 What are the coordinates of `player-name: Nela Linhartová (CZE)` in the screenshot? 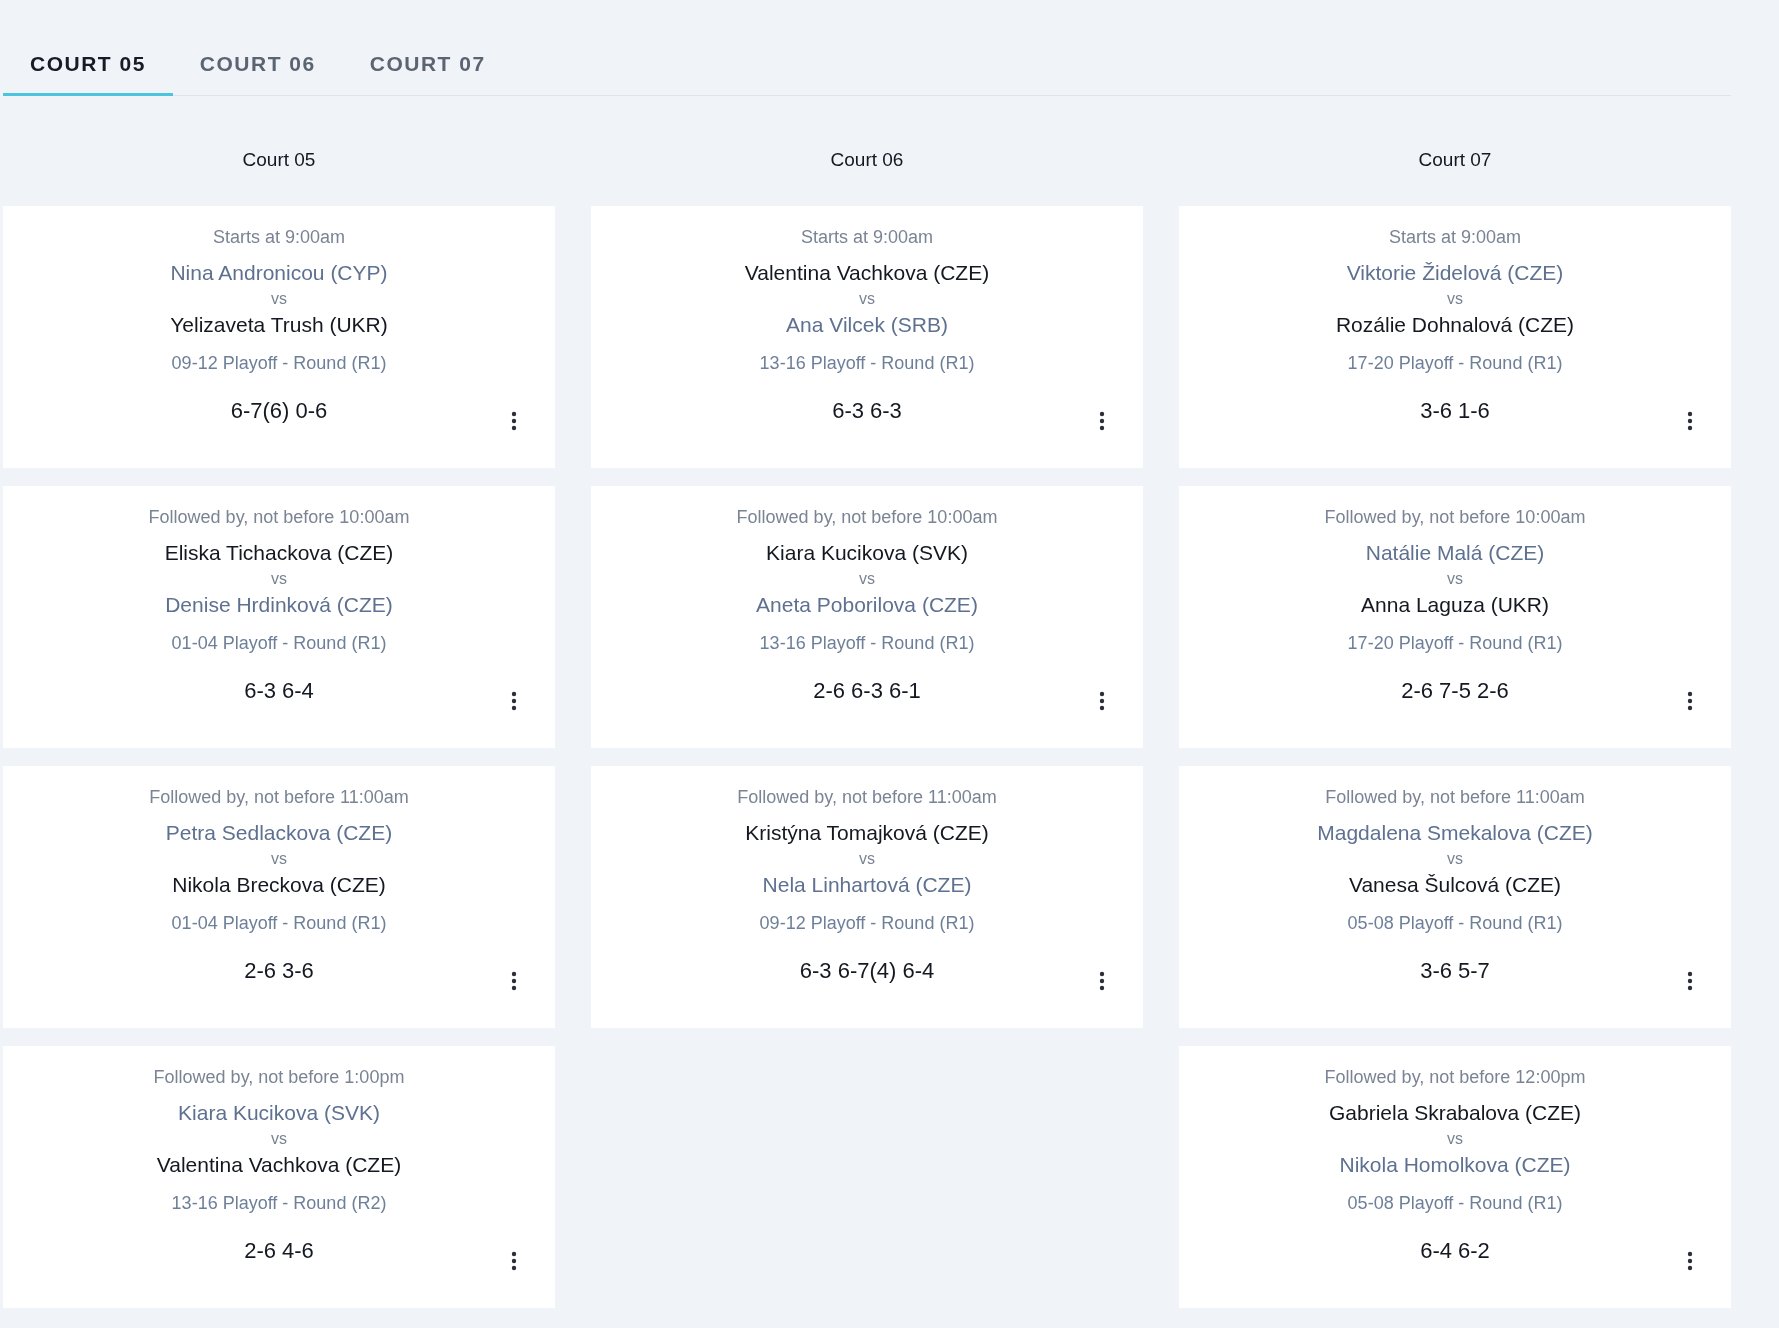 It's located at (867, 885).